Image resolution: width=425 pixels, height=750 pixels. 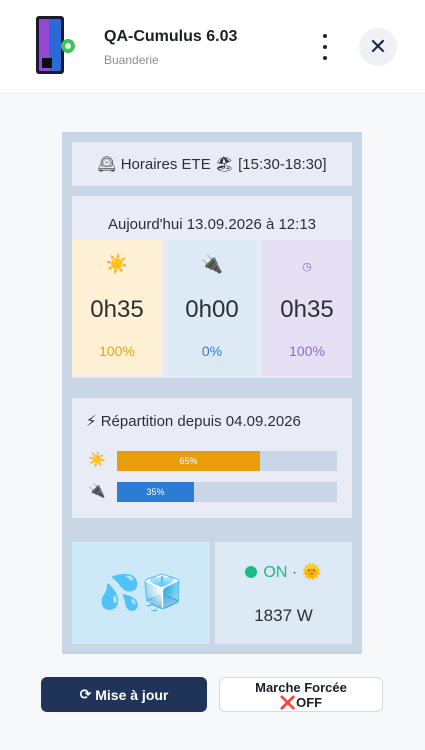 I want to click on update-label: Mise à jour, so click(x=132, y=694).